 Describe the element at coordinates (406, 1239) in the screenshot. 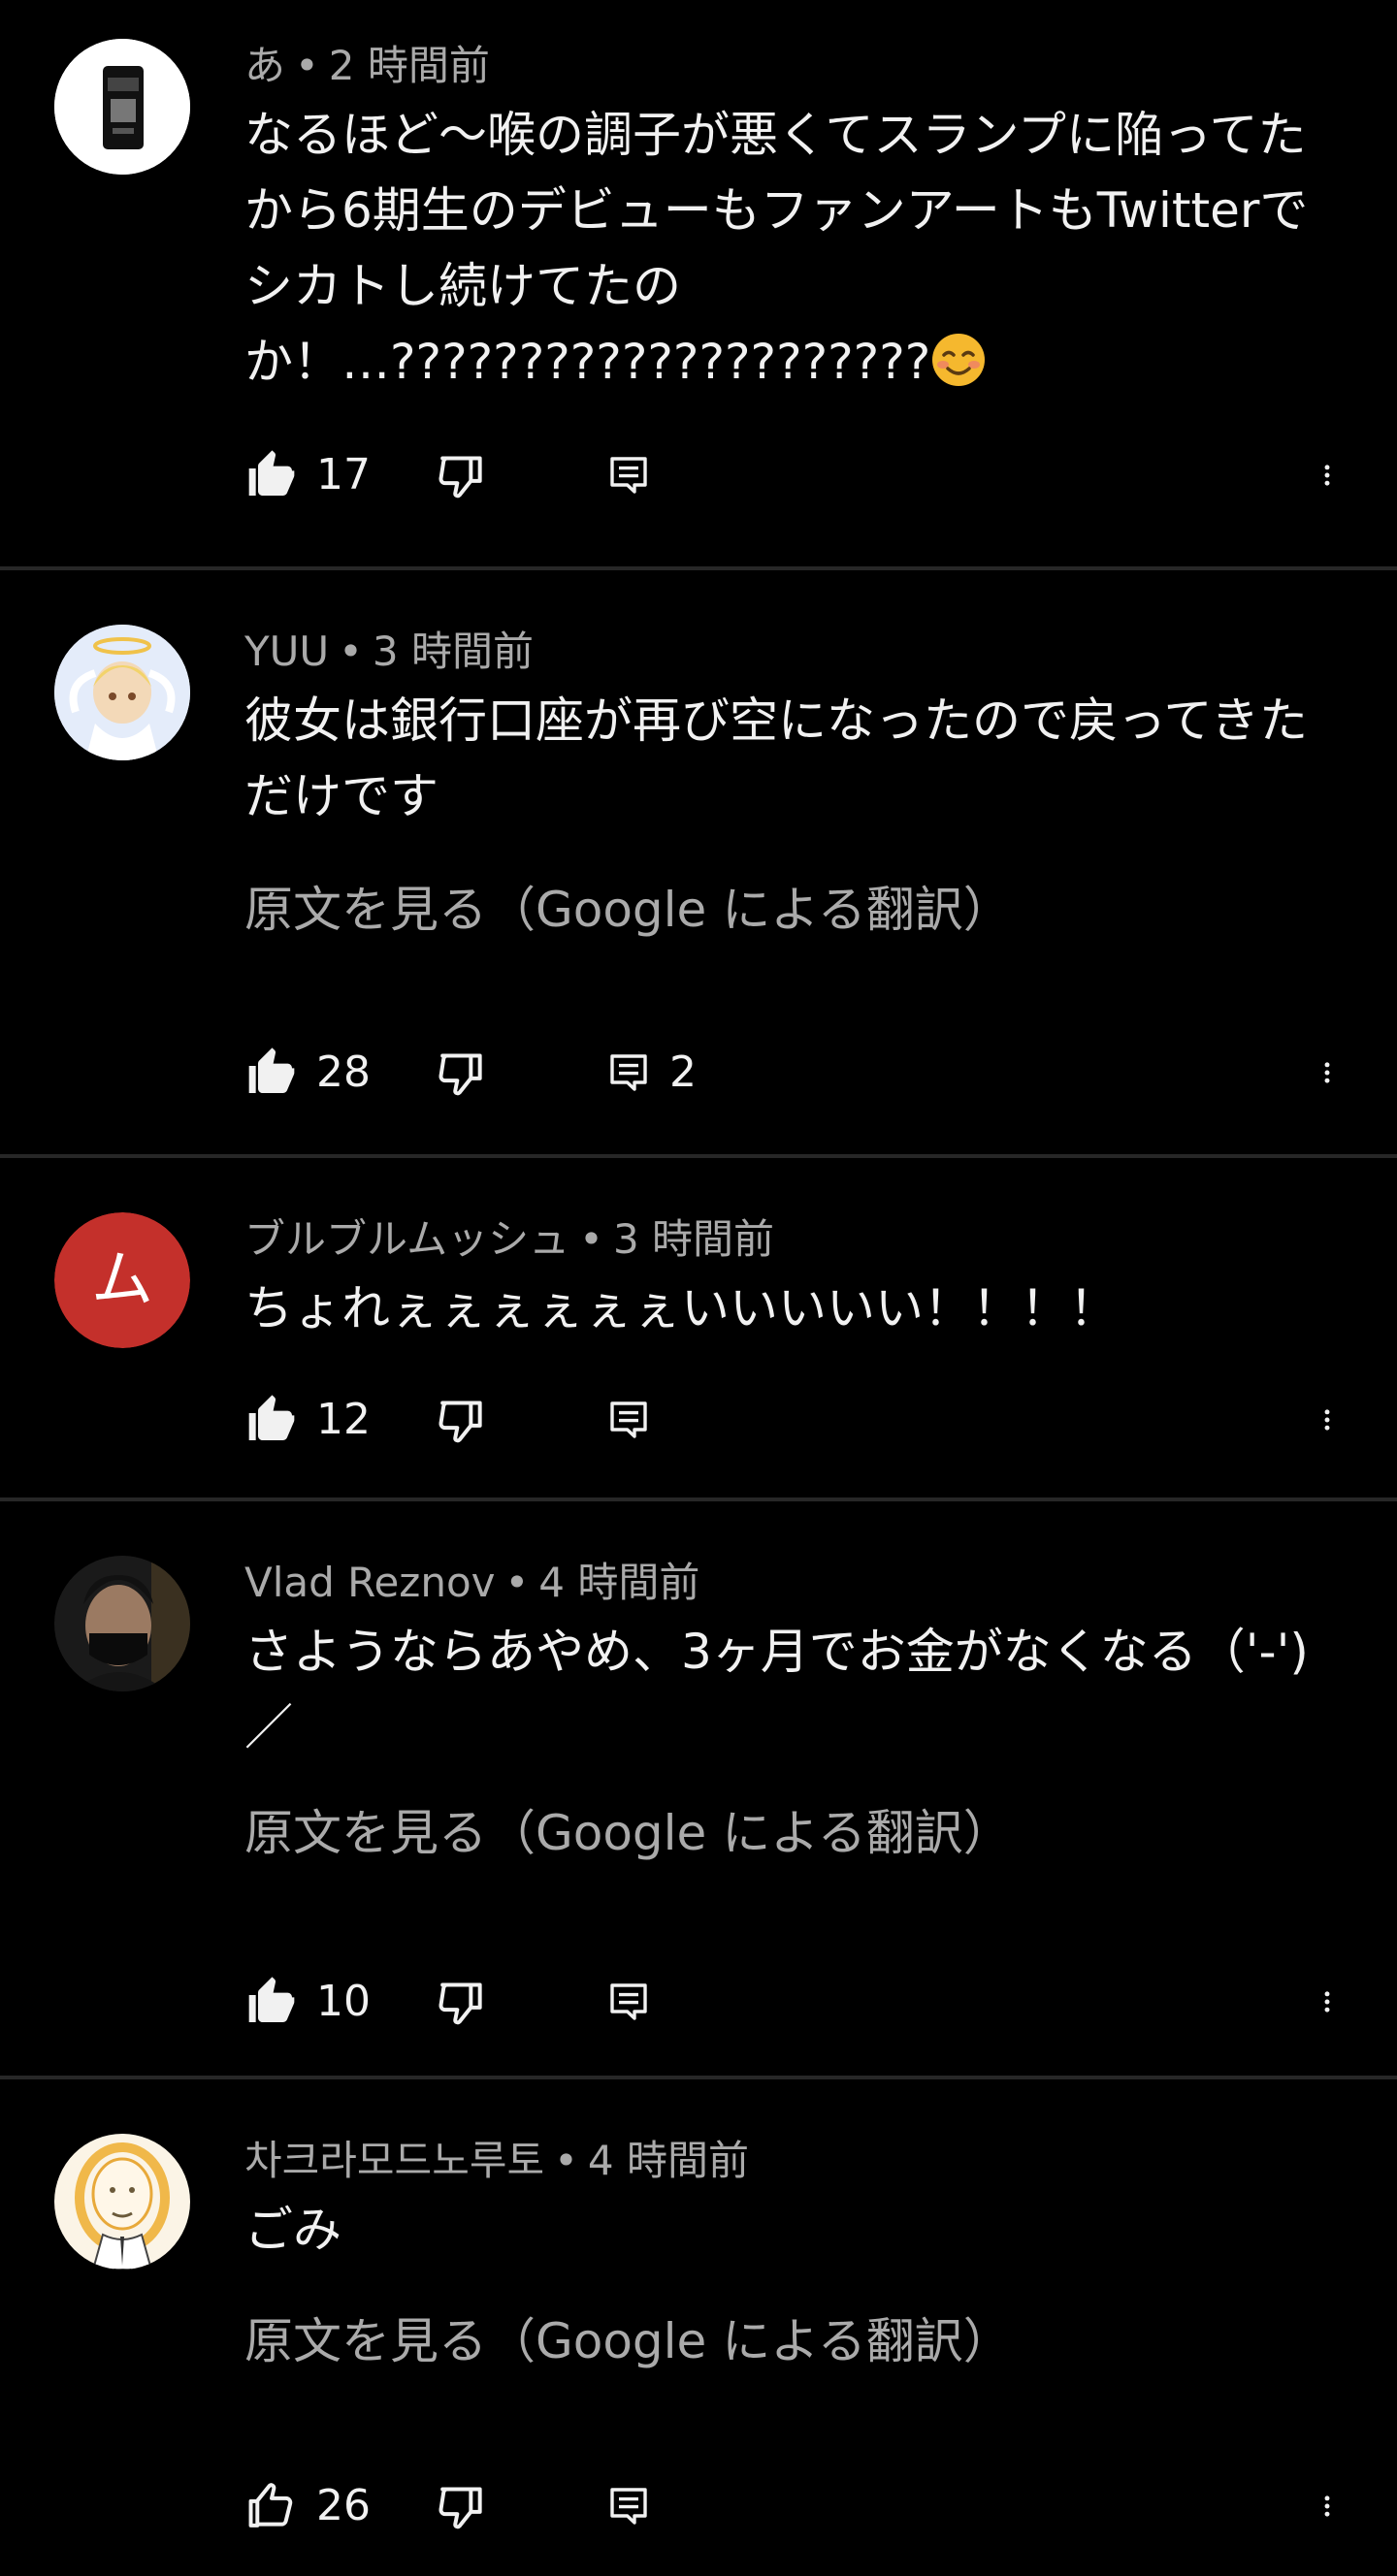

I see `author-name: ブルブルムッシュ` at that location.